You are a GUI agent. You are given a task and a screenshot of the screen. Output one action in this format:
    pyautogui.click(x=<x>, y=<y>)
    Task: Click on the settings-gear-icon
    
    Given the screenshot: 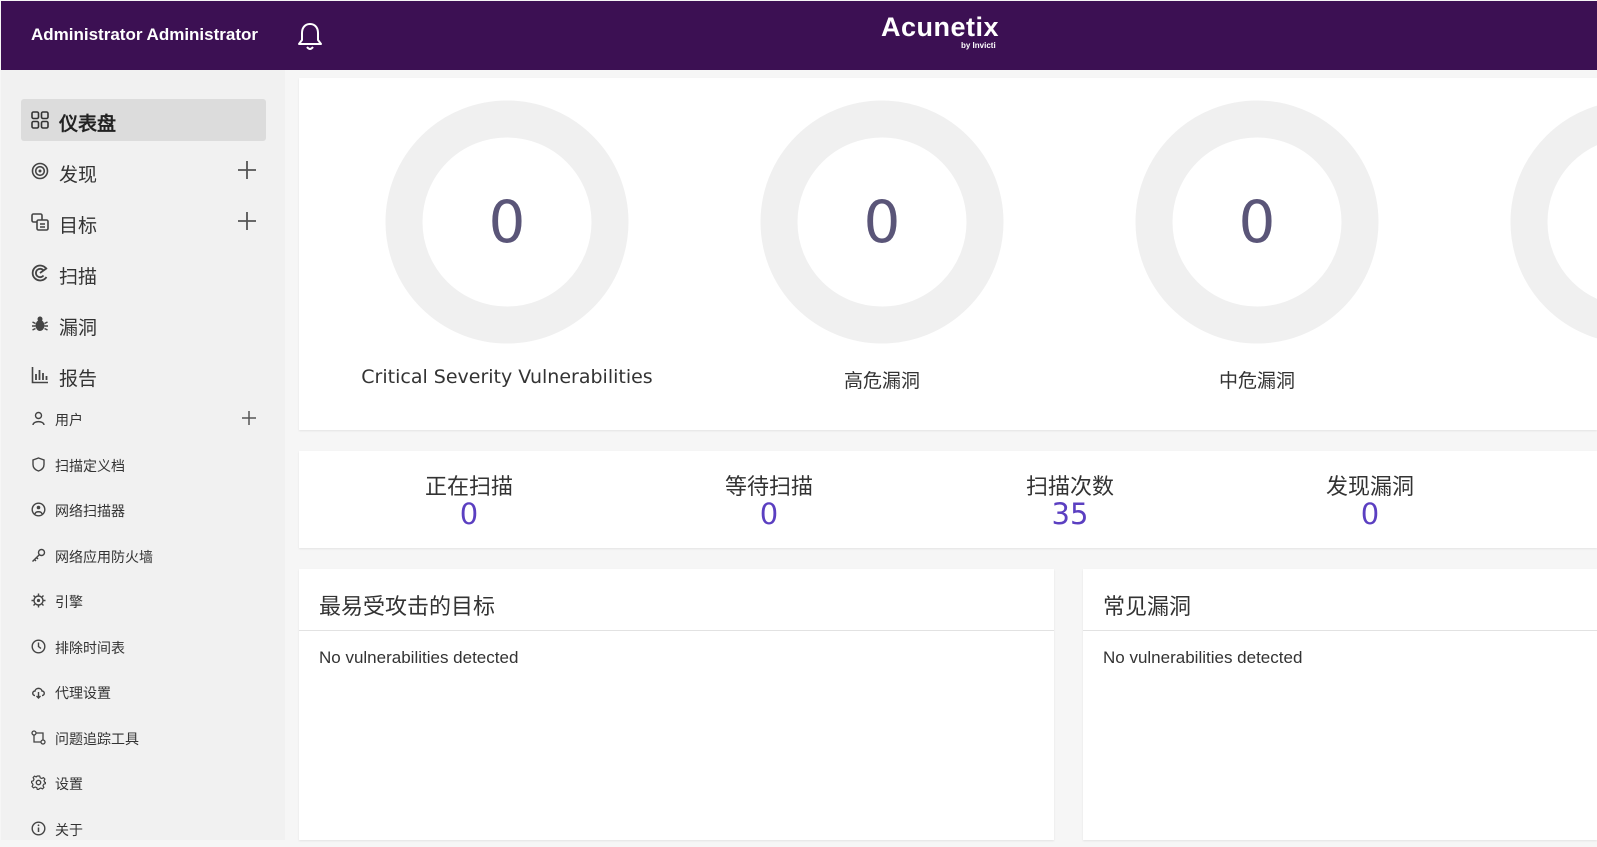 What is the action you would take?
    pyautogui.click(x=38, y=783)
    